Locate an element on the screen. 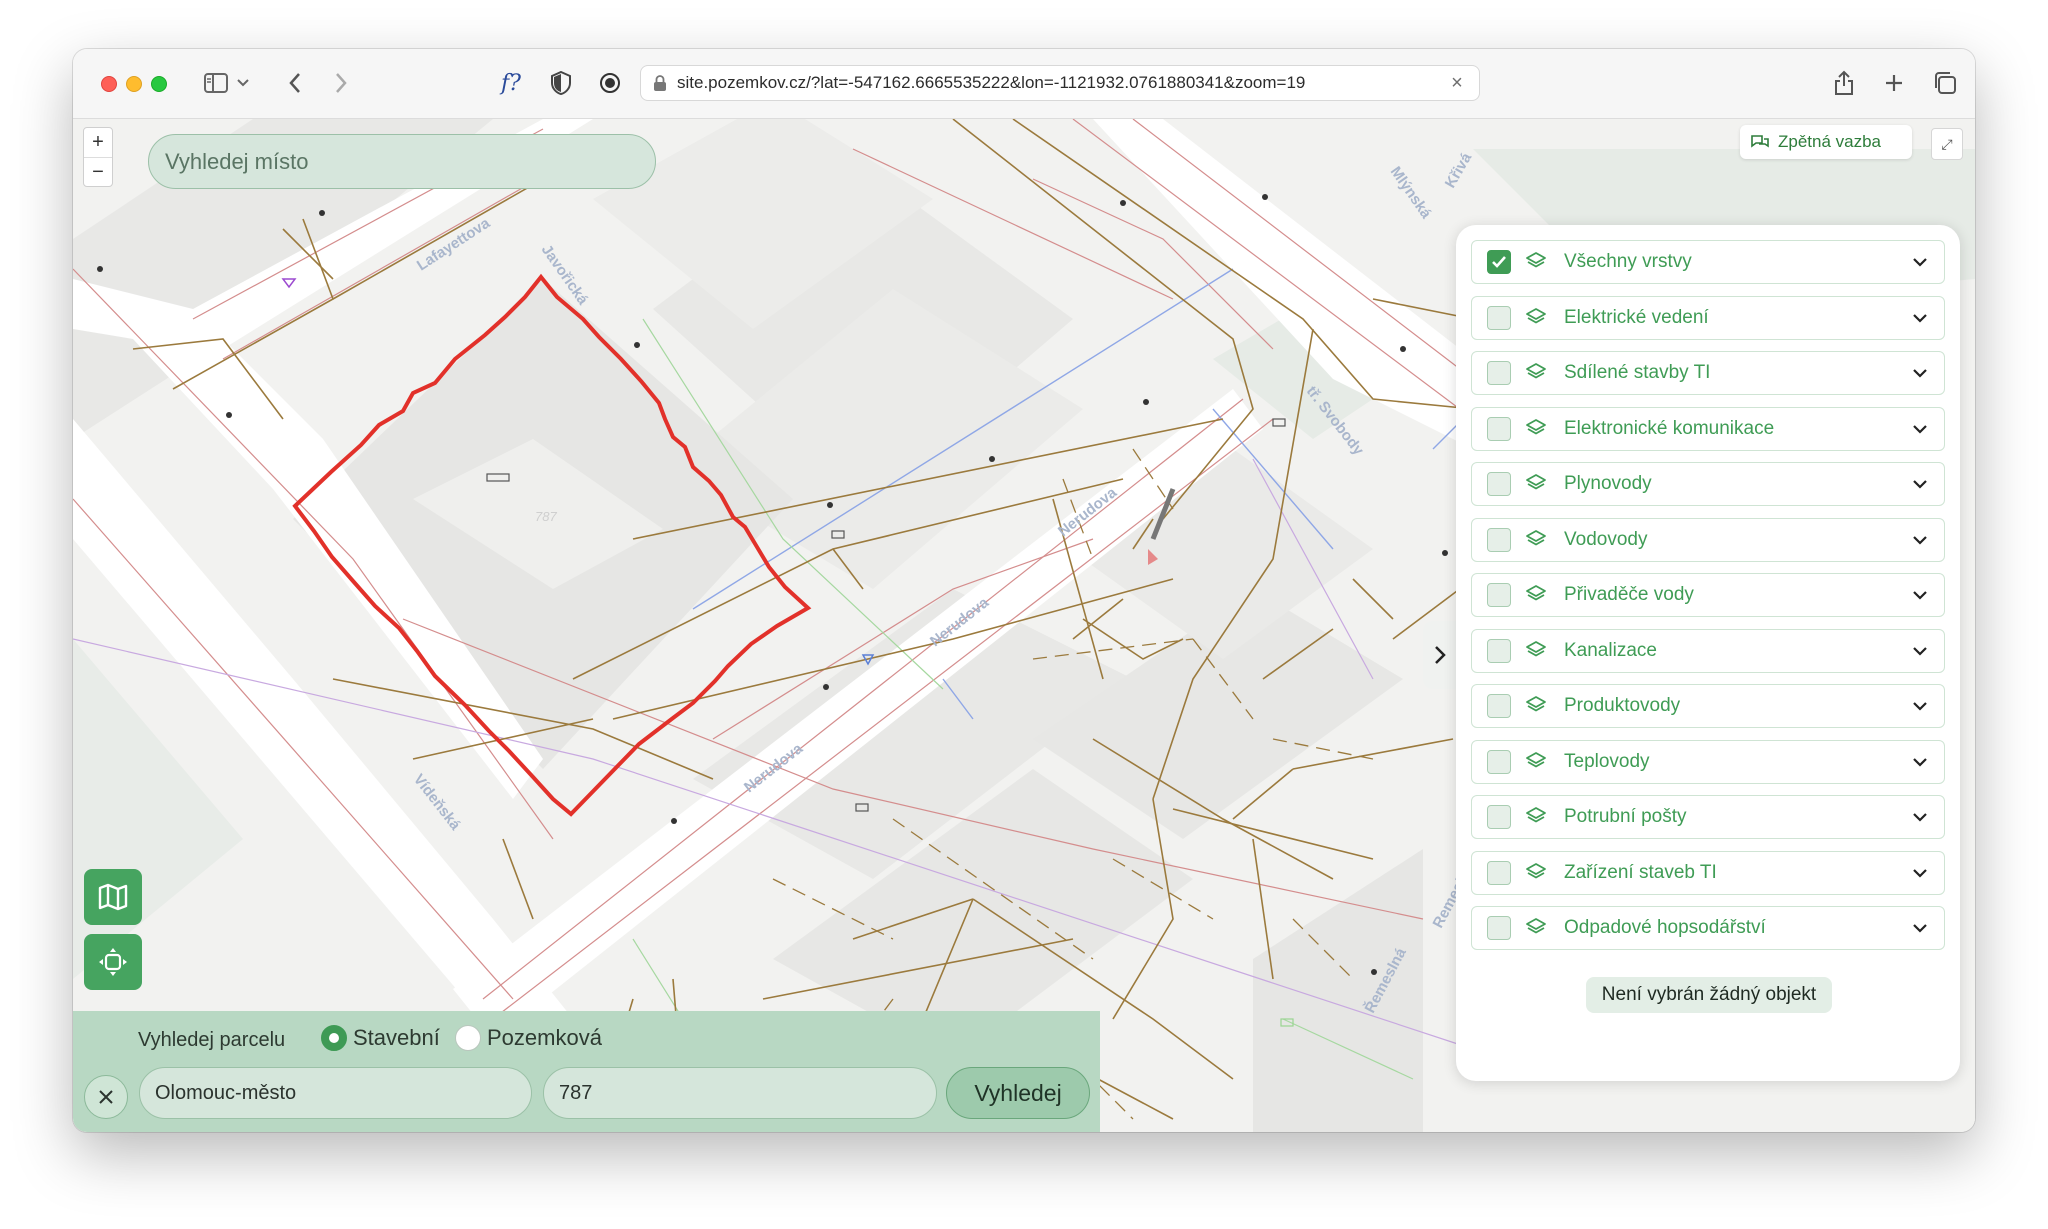 The width and height of the screenshot is (2048, 1229). layer-row: Potrubní pošty is located at coordinates (1708, 817).